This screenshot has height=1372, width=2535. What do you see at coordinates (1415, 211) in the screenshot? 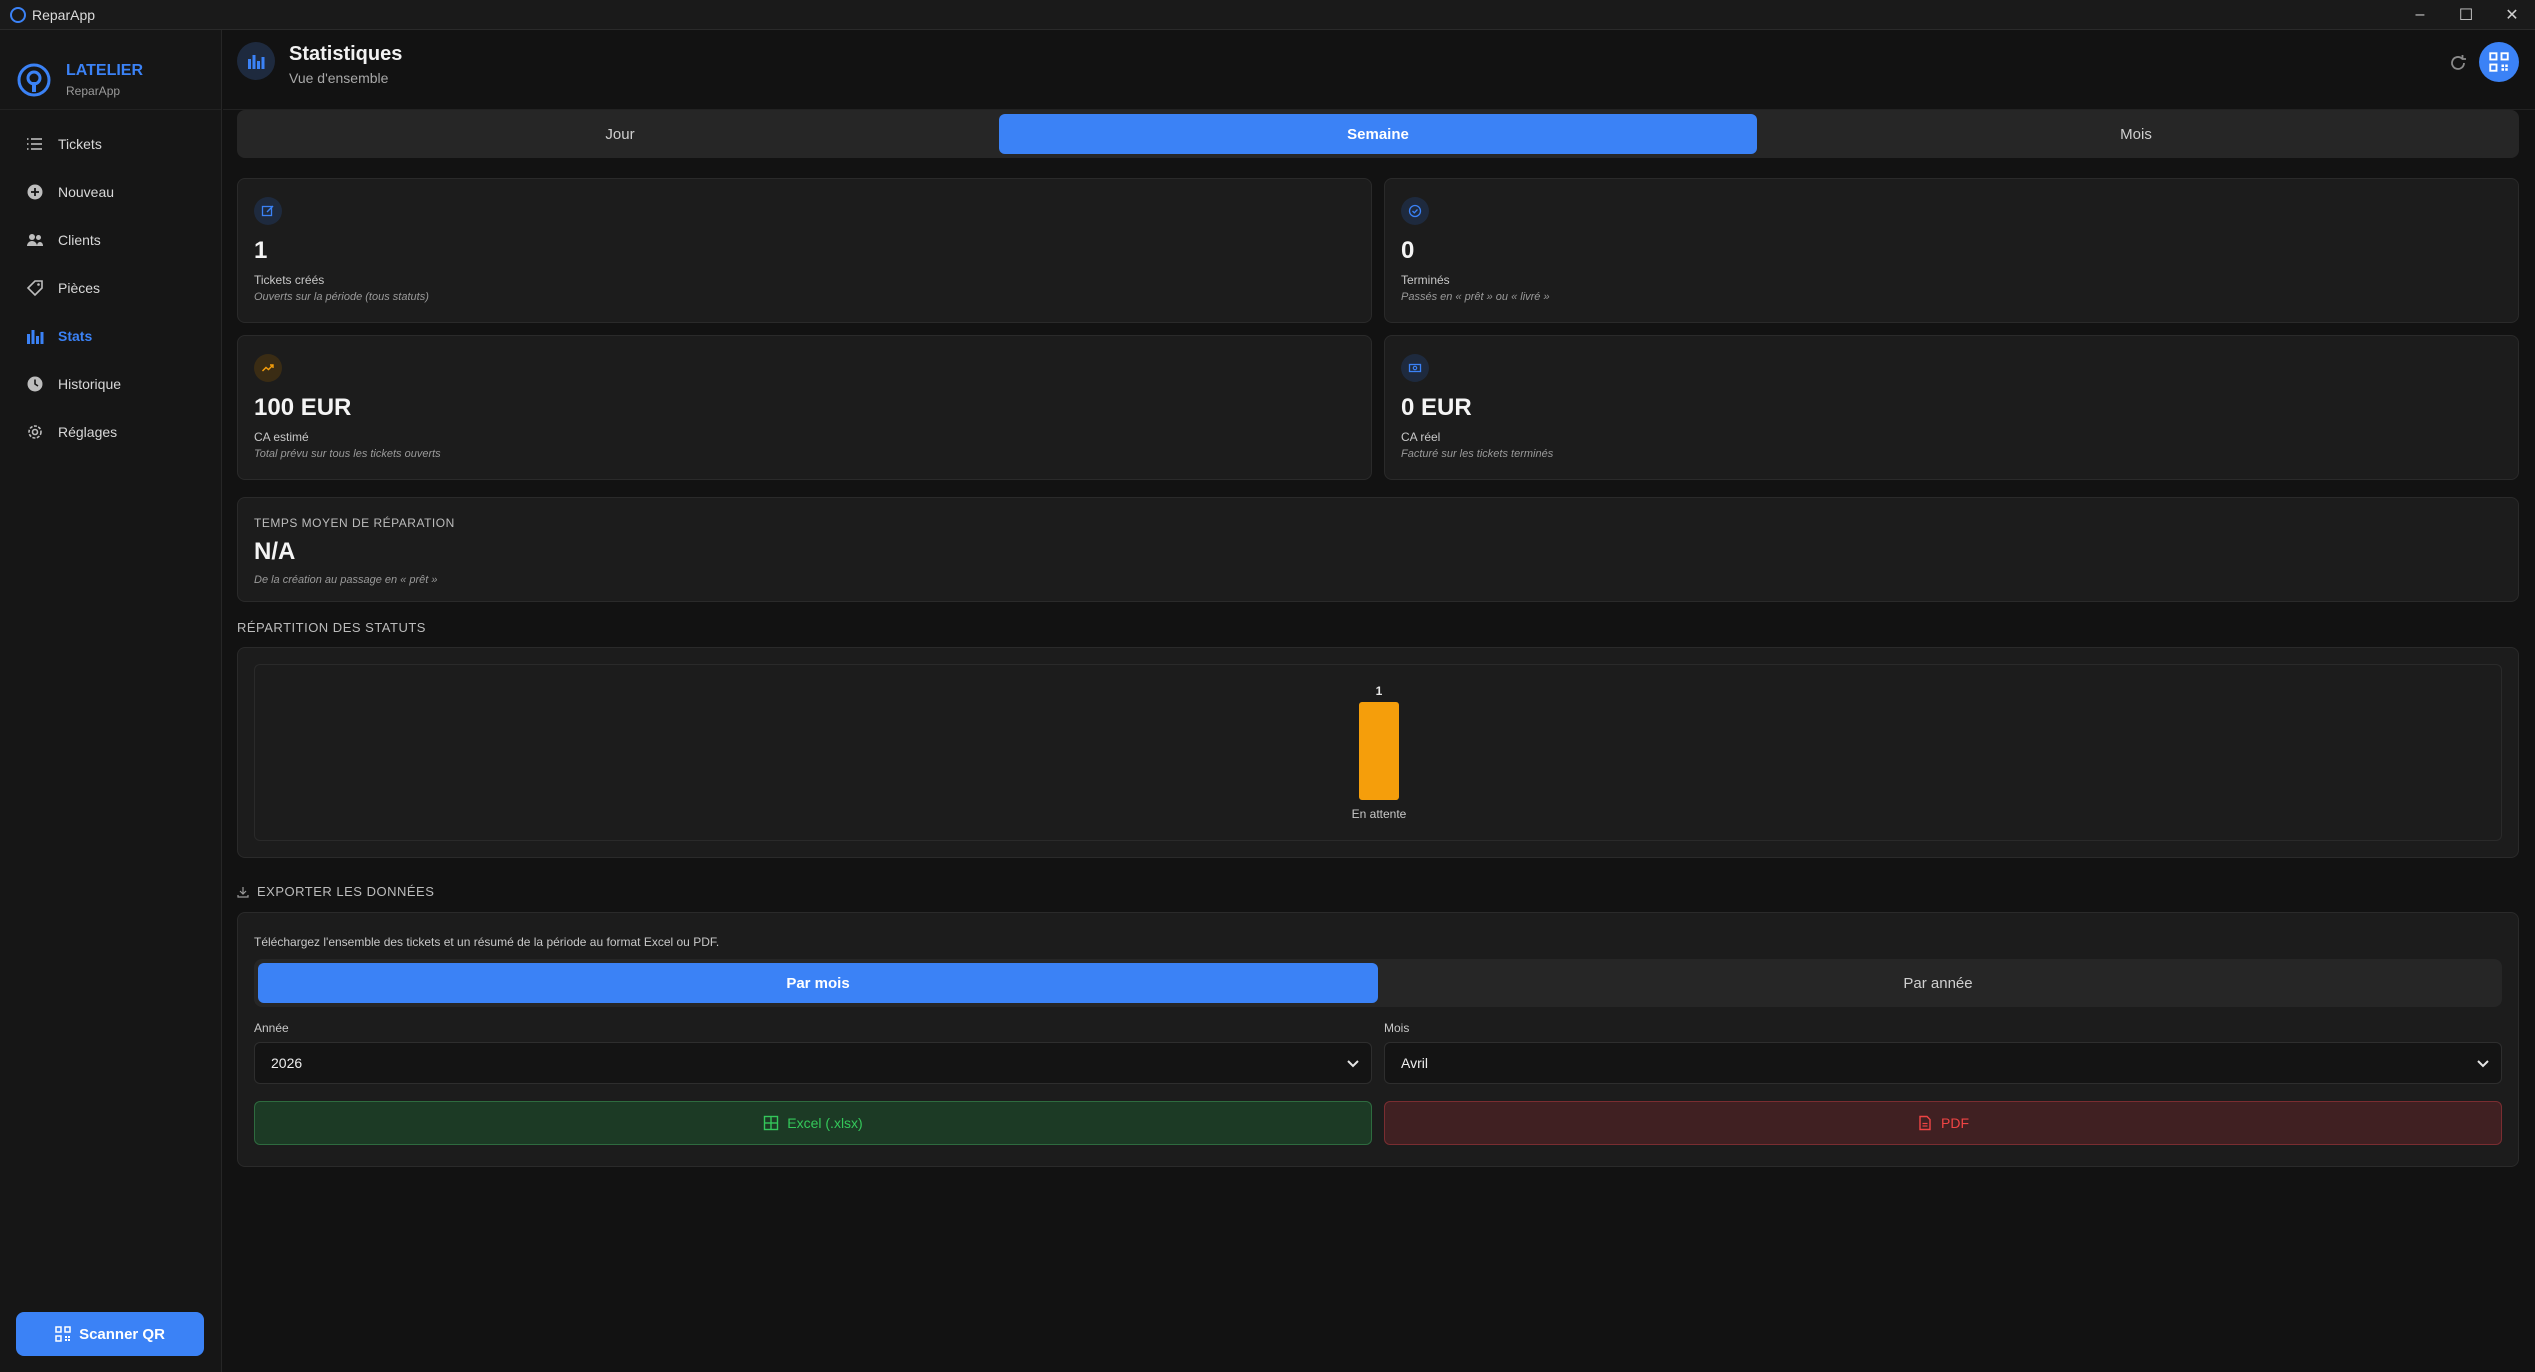
I see `check-circle-icon` at bounding box center [1415, 211].